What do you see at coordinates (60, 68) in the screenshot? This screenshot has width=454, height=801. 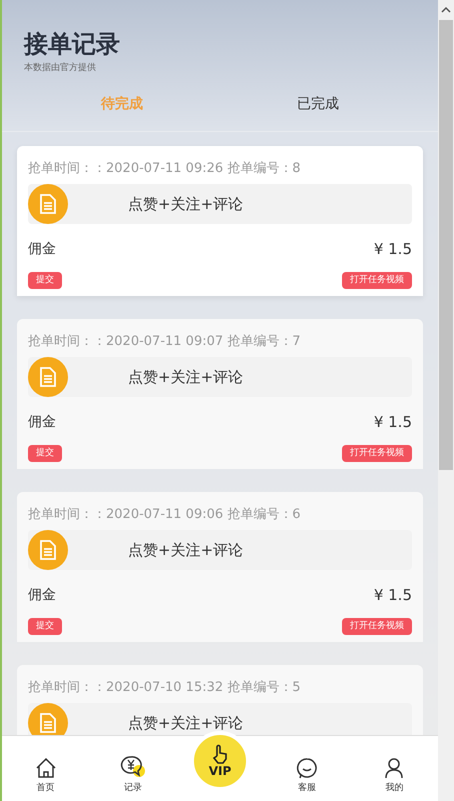 I see `page-subtitle: 本数据由官方提供` at bounding box center [60, 68].